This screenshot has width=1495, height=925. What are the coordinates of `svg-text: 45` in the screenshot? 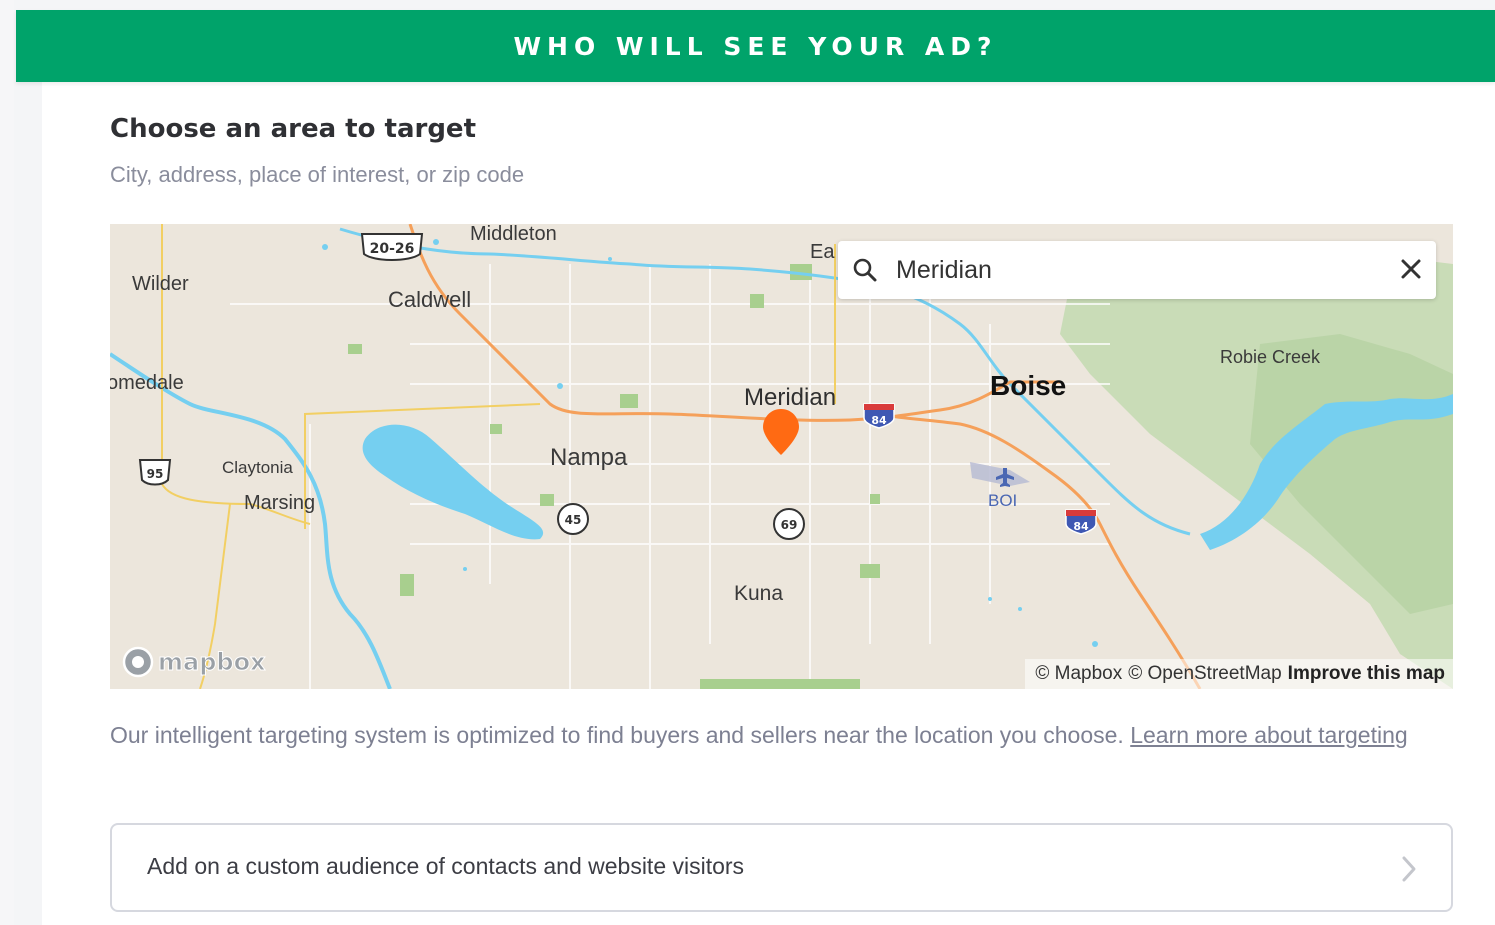 It's located at (573, 520).